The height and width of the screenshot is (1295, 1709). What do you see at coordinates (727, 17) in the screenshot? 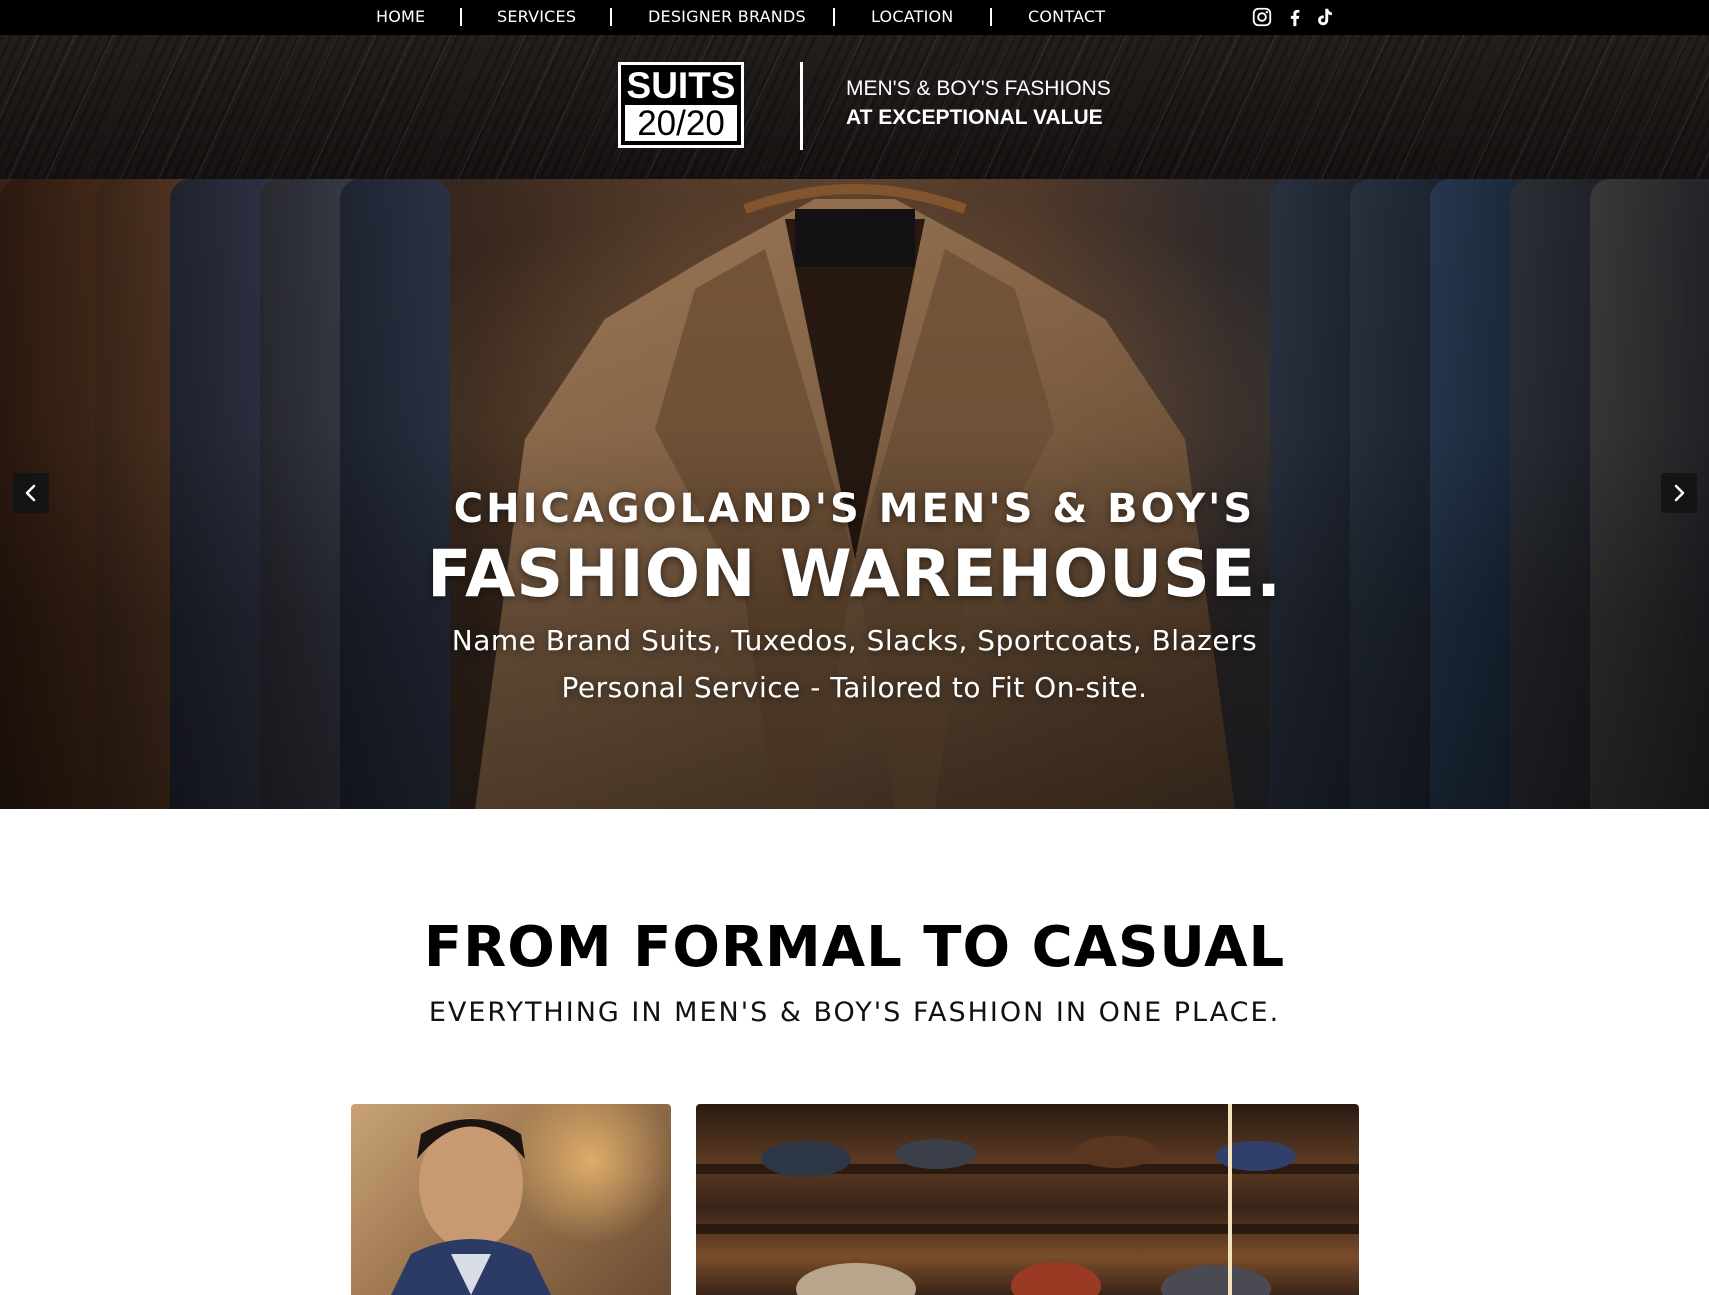
I see `nav-designer-brands-link: DESIGNER BRANDS` at bounding box center [727, 17].